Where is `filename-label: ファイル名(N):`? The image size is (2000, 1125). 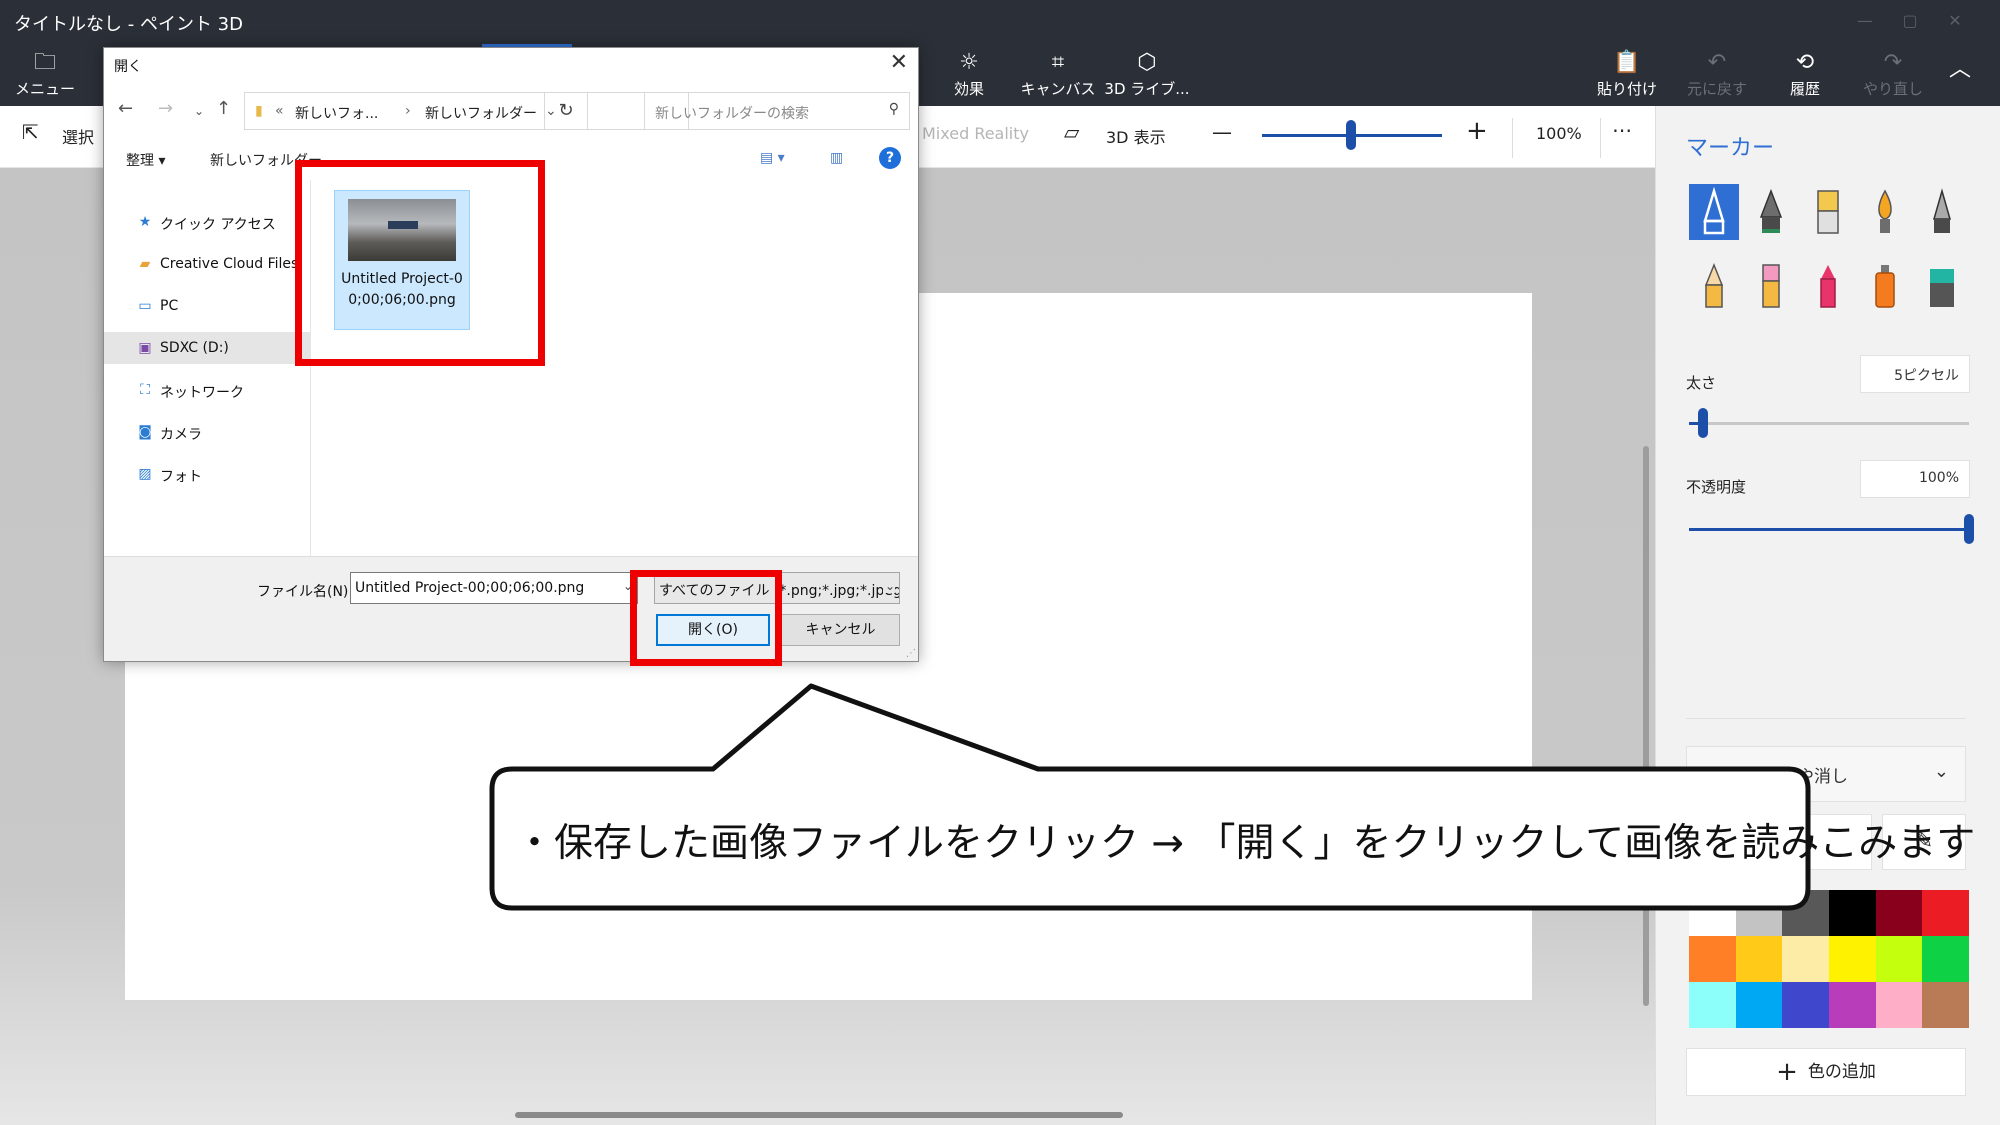 filename-label: ファイル名(N): is located at coordinates (305, 592).